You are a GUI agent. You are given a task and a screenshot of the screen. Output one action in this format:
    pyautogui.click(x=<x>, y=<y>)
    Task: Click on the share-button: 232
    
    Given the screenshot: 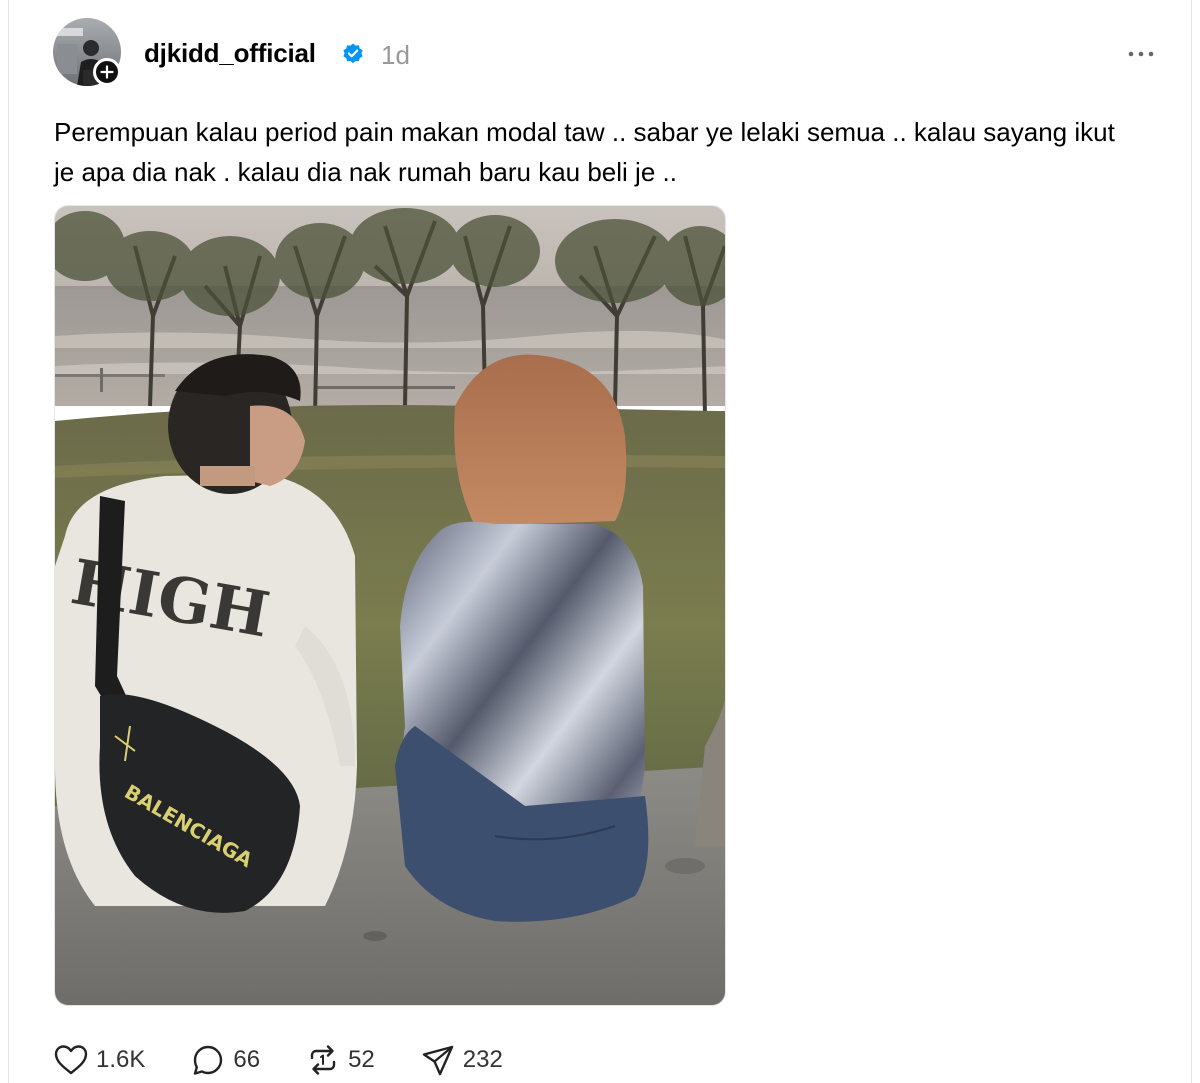 What is the action you would take?
    pyautogui.click(x=462, y=1060)
    